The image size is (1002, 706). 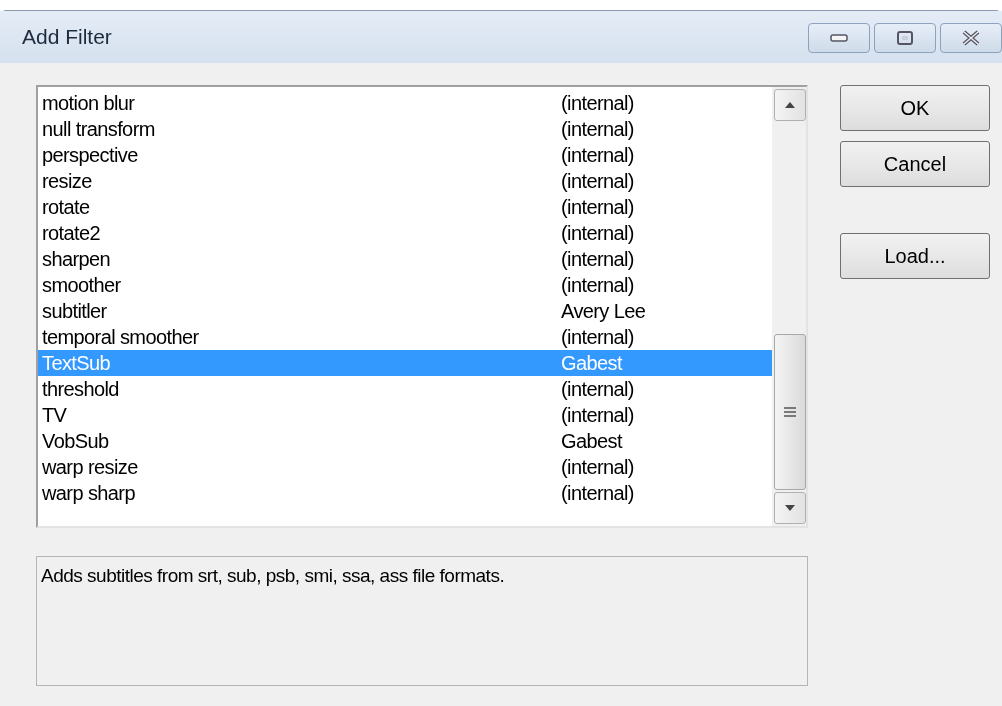 I want to click on dialog-button: Cancel, so click(x=915, y=164).